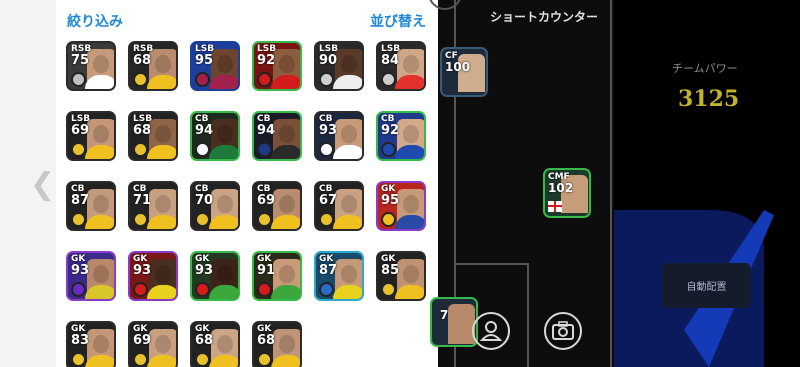  I want to click on filter-button: 絞り込み, so click(95, 21).